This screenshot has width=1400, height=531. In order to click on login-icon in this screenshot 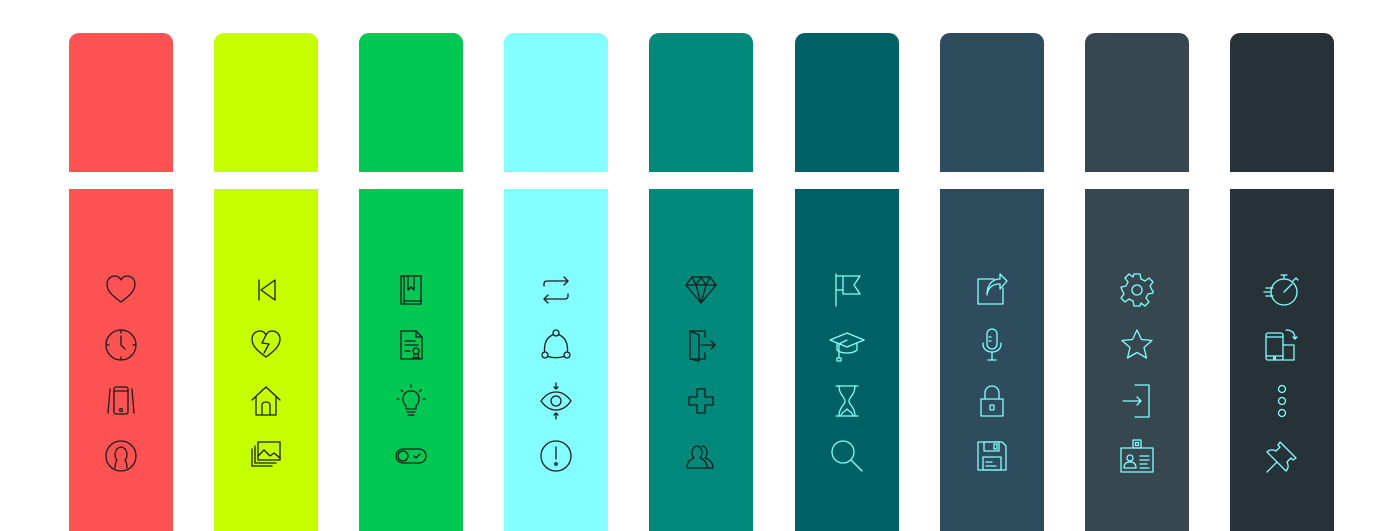, I will do `click(1137, 401)`.